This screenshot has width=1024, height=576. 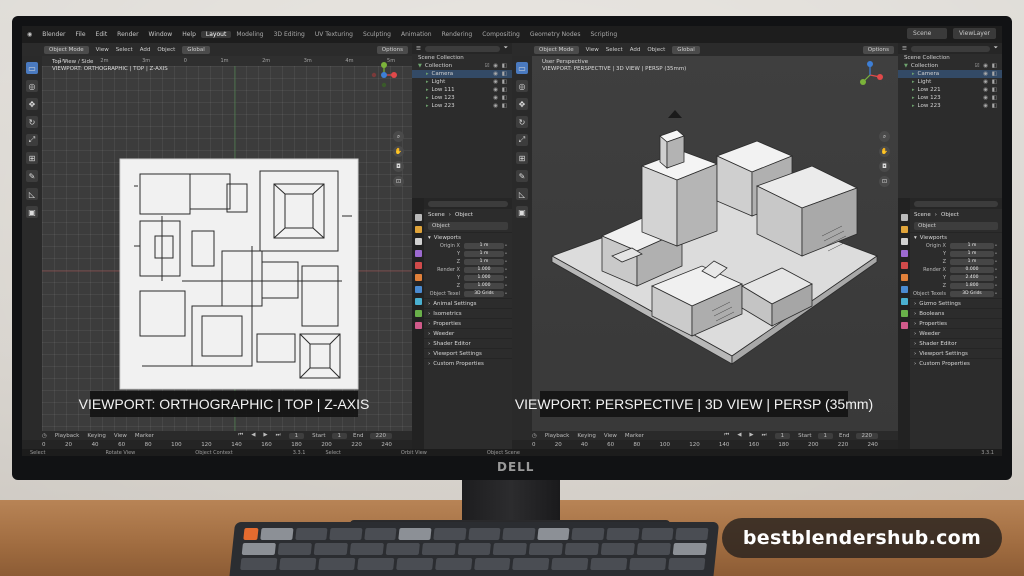 What do you see at coordinates (468, 313) in the screenshot?
I see `section-header: › Isometrics` at bounding box center [468, 313].